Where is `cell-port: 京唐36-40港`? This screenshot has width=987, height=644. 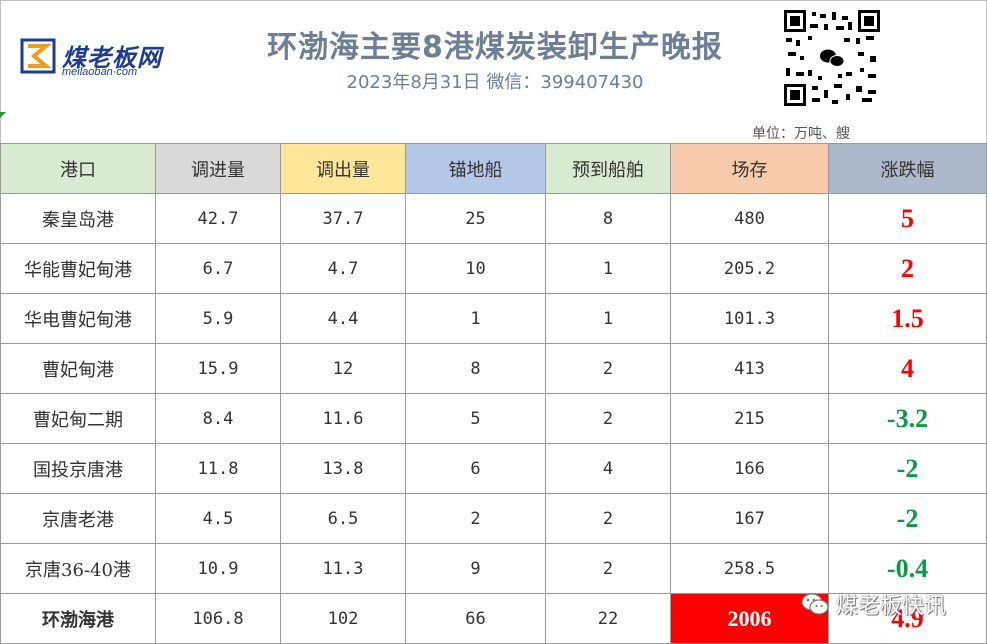 cell-port: 京唐36-40港 is located at coordinates (78, 568).